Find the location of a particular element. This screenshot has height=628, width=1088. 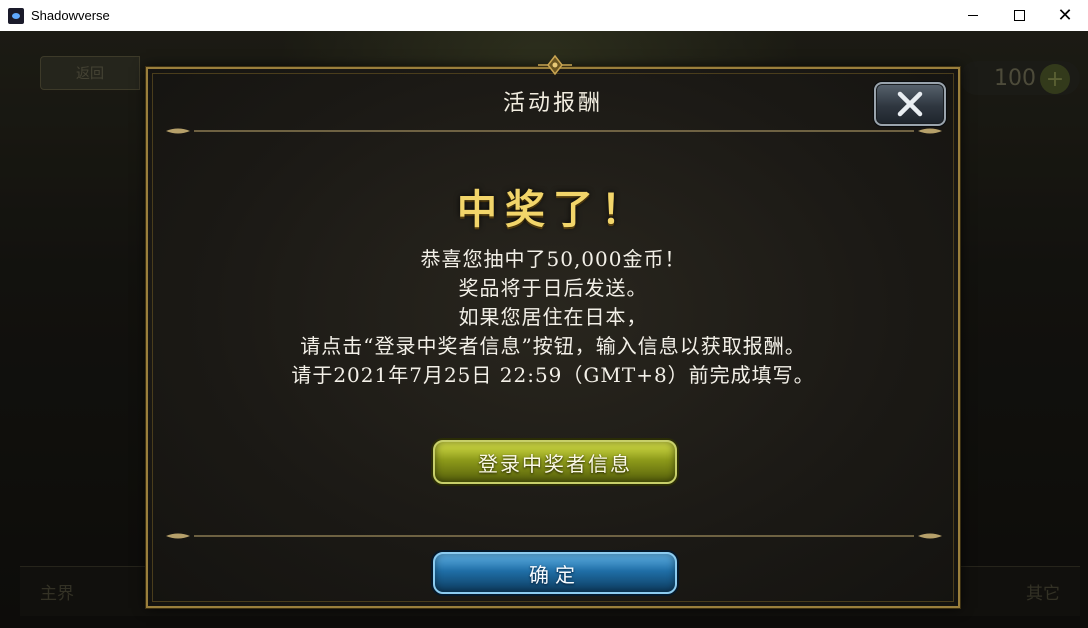

message-line: 如果您居住在日本， is located at coordinates (553, 317).